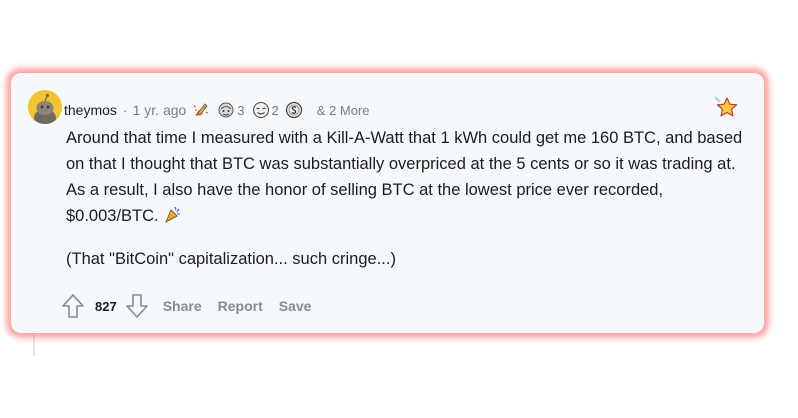 The width and height of the screenshot is (798, 418). Describe the element at coordinates (260, 110) in the screenshot. I see `wholesome-award-icon` at that location.